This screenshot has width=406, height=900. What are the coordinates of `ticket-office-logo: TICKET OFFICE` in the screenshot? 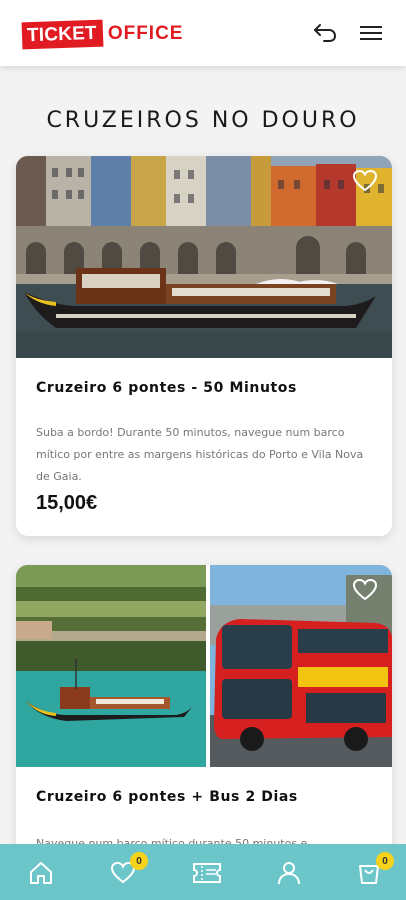 It's located at (102, 34).